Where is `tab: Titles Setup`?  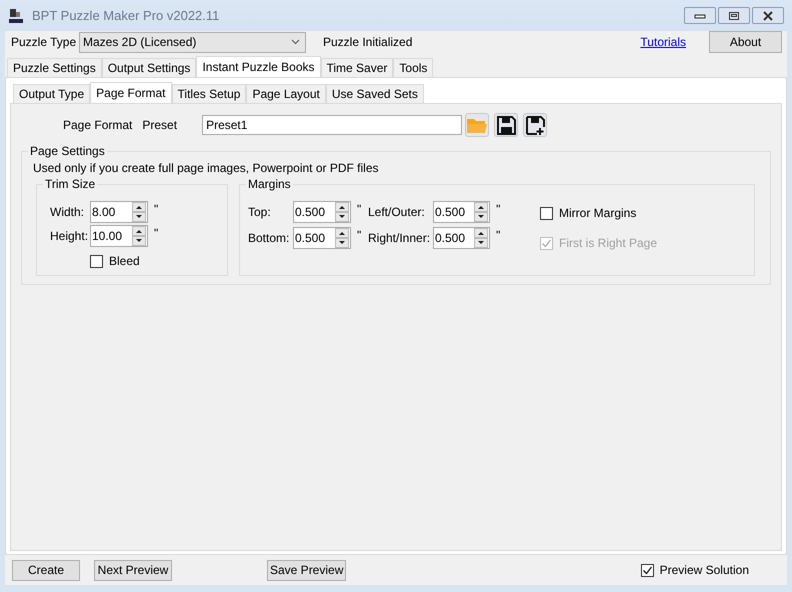
tab: Titles Setup is located at coordinates (209, 93).